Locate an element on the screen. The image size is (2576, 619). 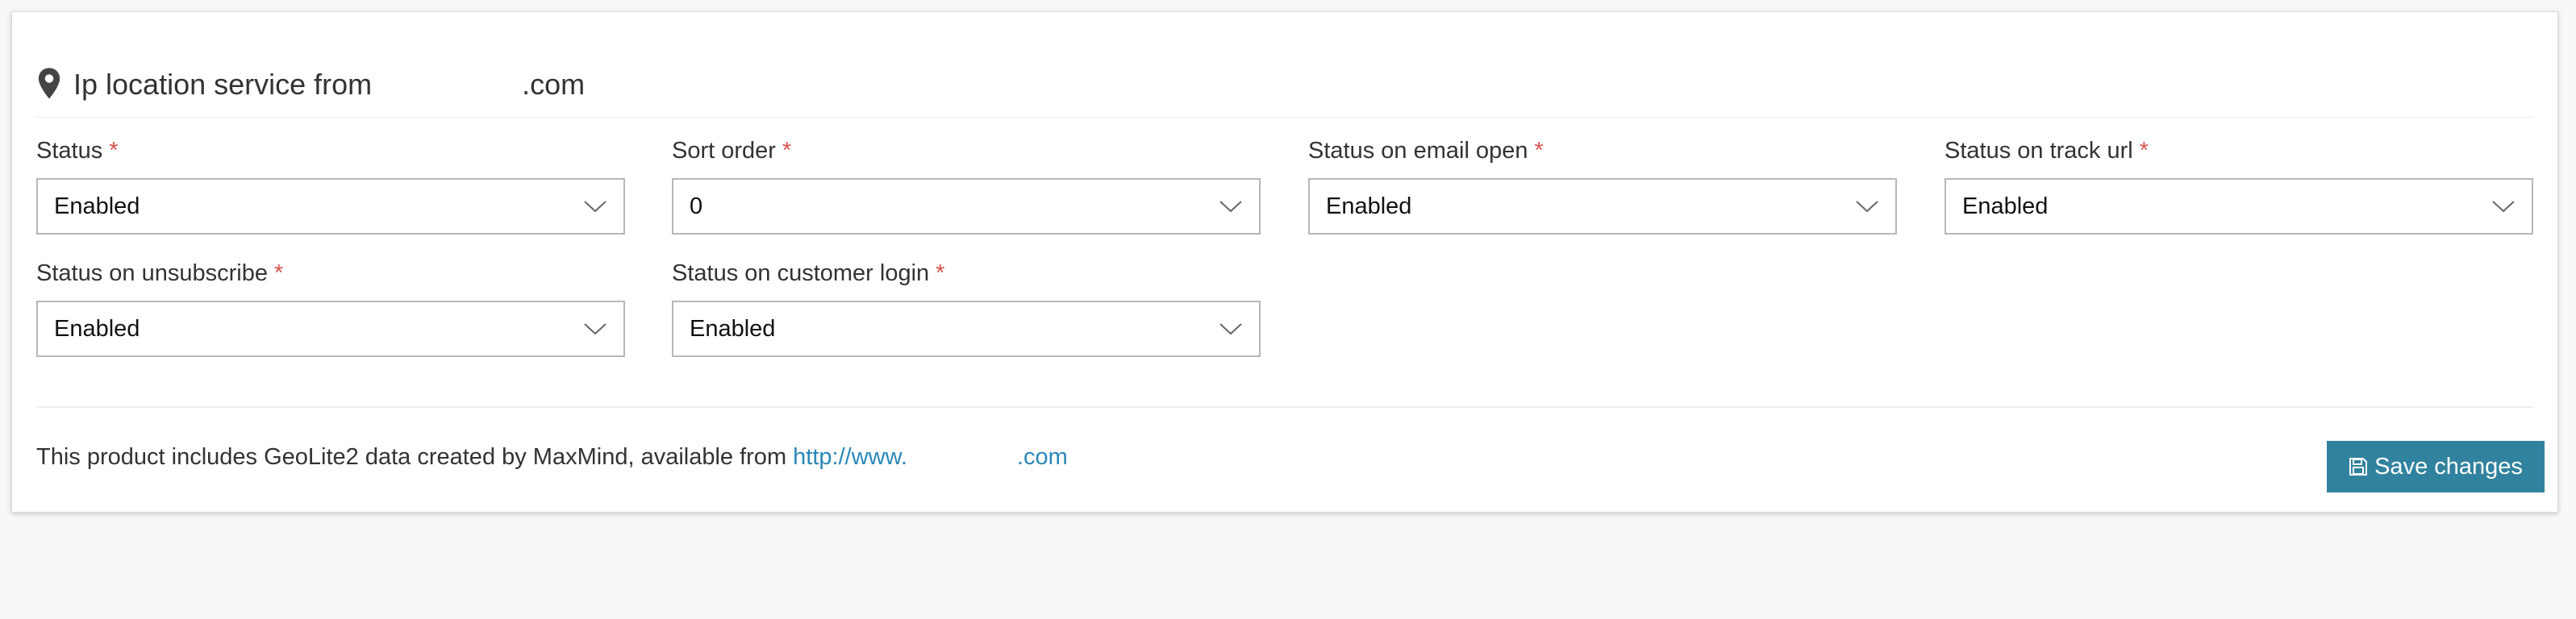
sort-order-select: 0 is located at coordinates (966, 207).